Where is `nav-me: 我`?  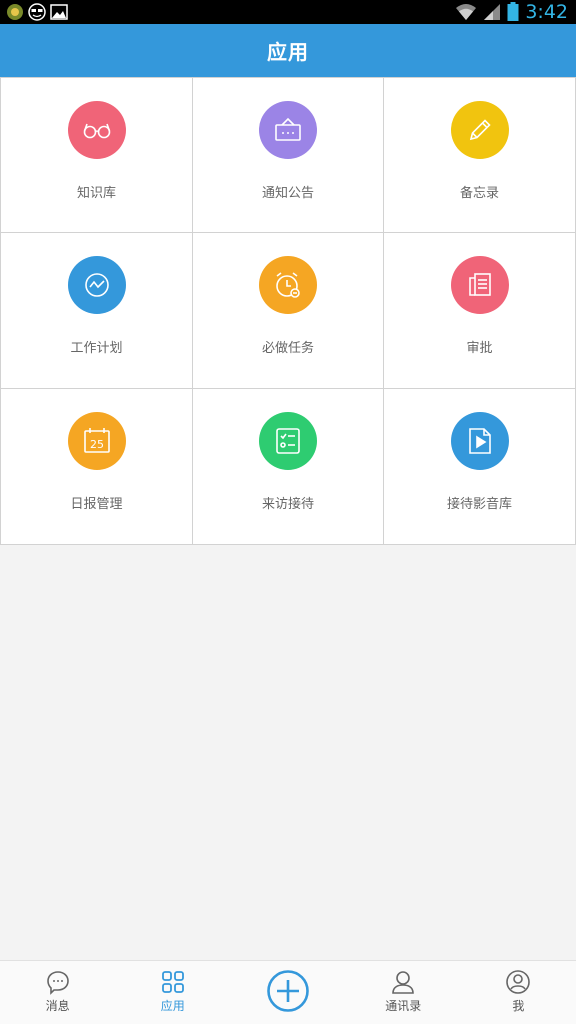
nav-me: 我 is located at coordinates (518, 992).